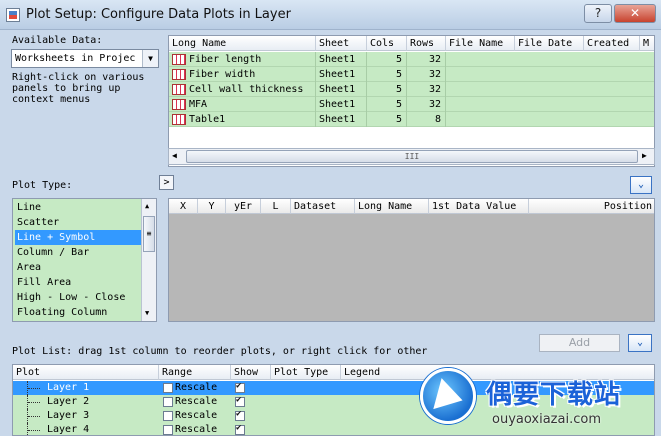 This screenshot has width=661, height=436. I want to click on add-button: Add, so click(579, 343).